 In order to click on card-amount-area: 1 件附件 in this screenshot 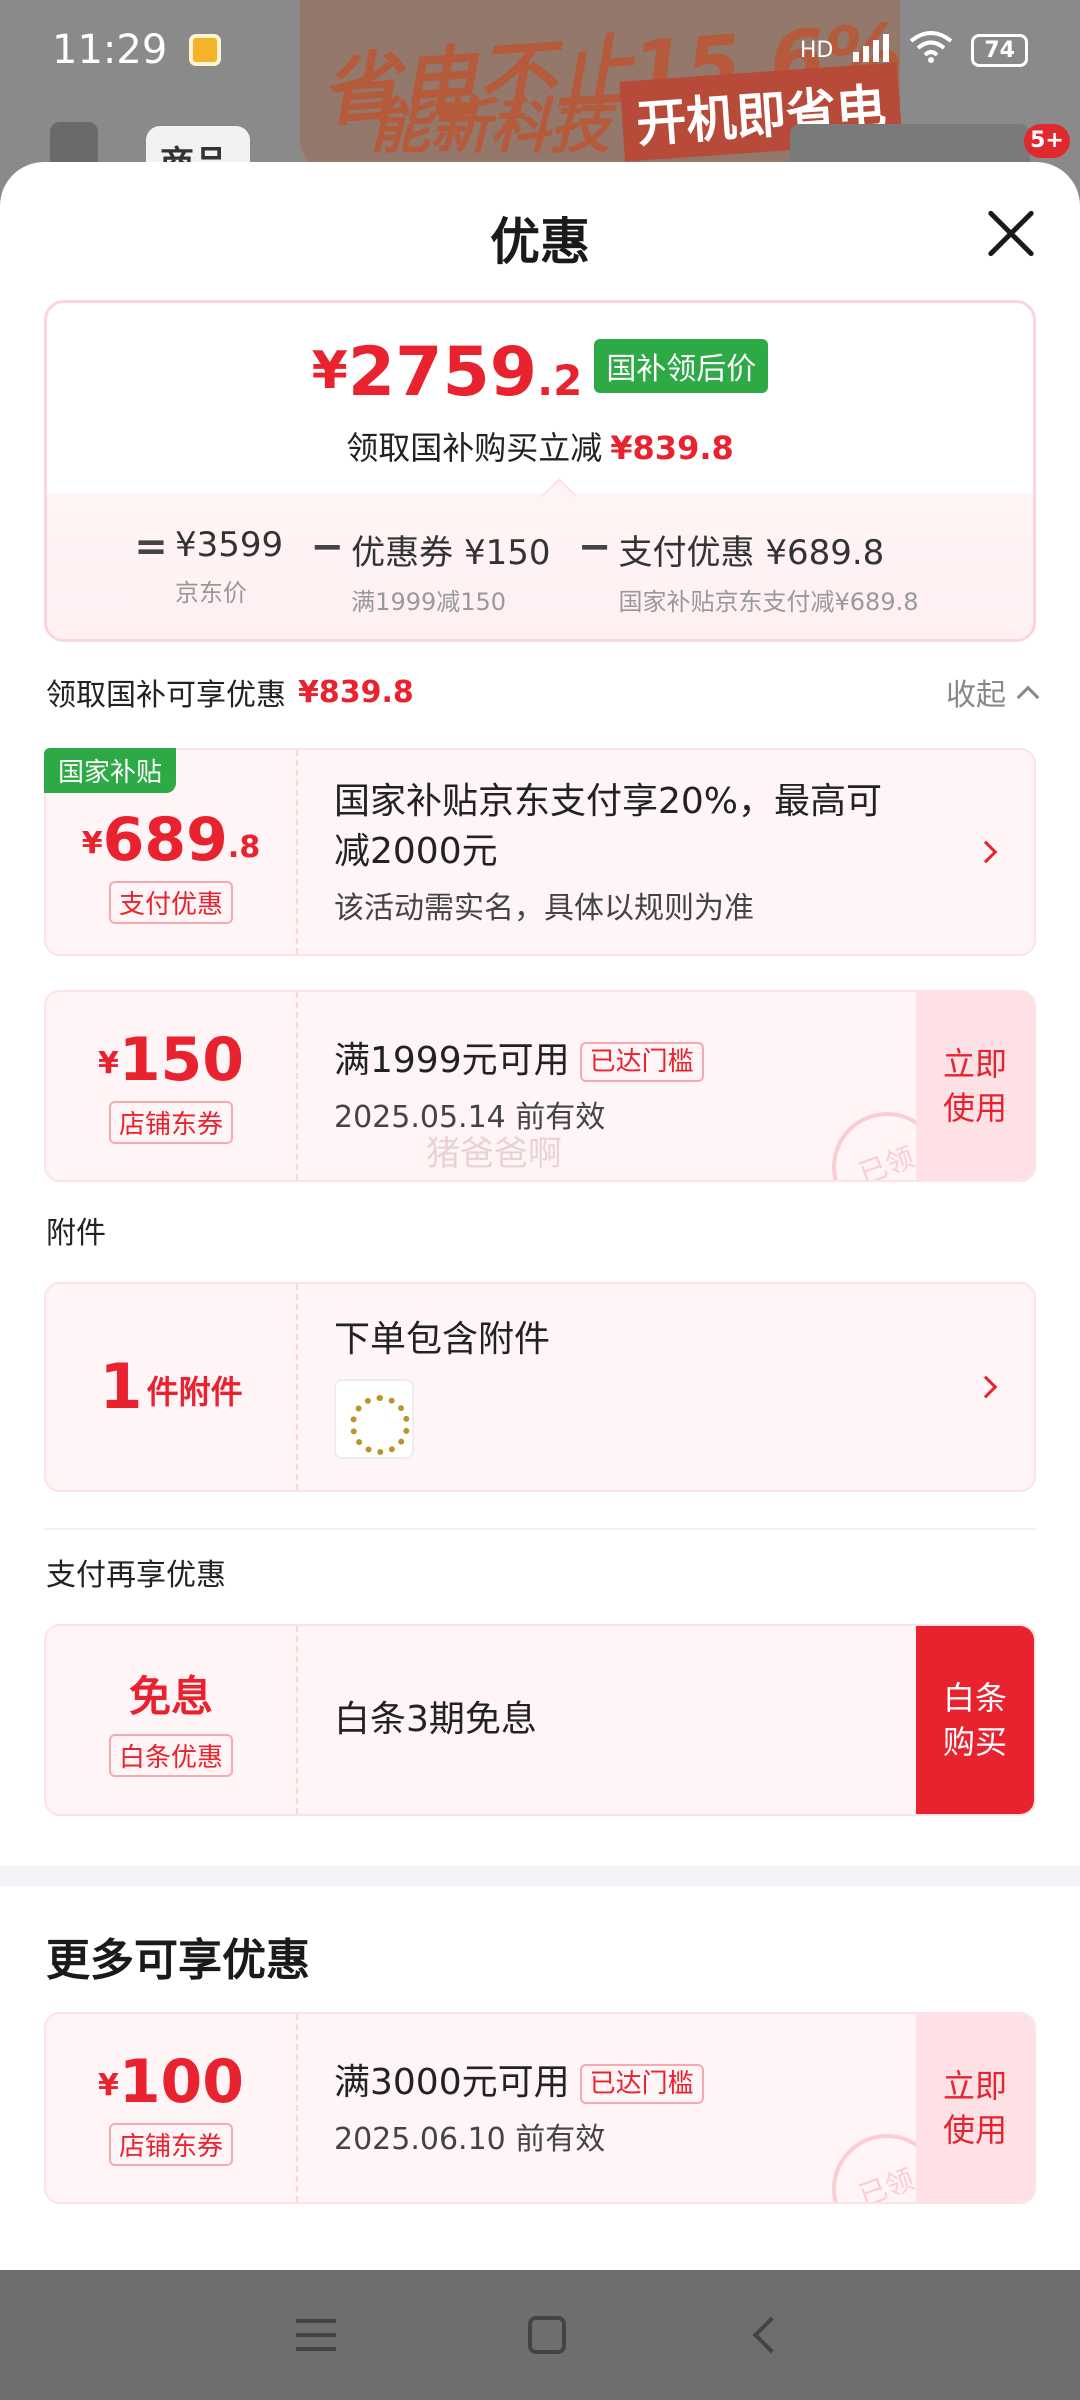, I will do `click(172, 1387)`.